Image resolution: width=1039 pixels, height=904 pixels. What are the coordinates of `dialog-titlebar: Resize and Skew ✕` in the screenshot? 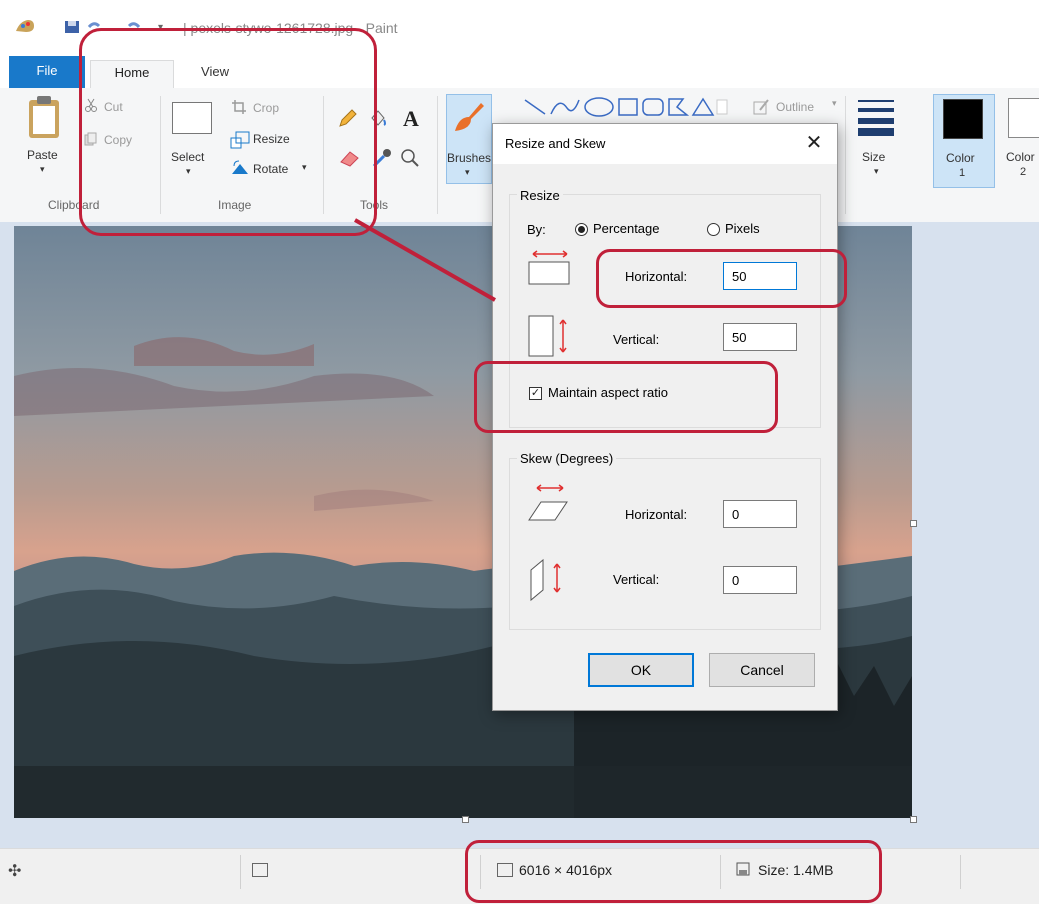 It's located at (665, 144).